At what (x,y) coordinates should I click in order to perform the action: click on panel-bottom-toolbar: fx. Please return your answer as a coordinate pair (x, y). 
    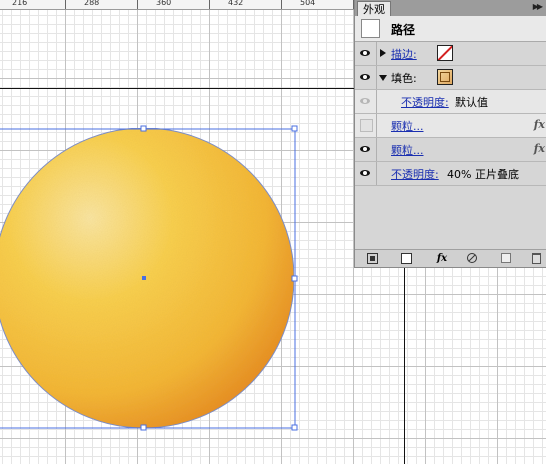
    Looking at the image, I should click on (450, 258).